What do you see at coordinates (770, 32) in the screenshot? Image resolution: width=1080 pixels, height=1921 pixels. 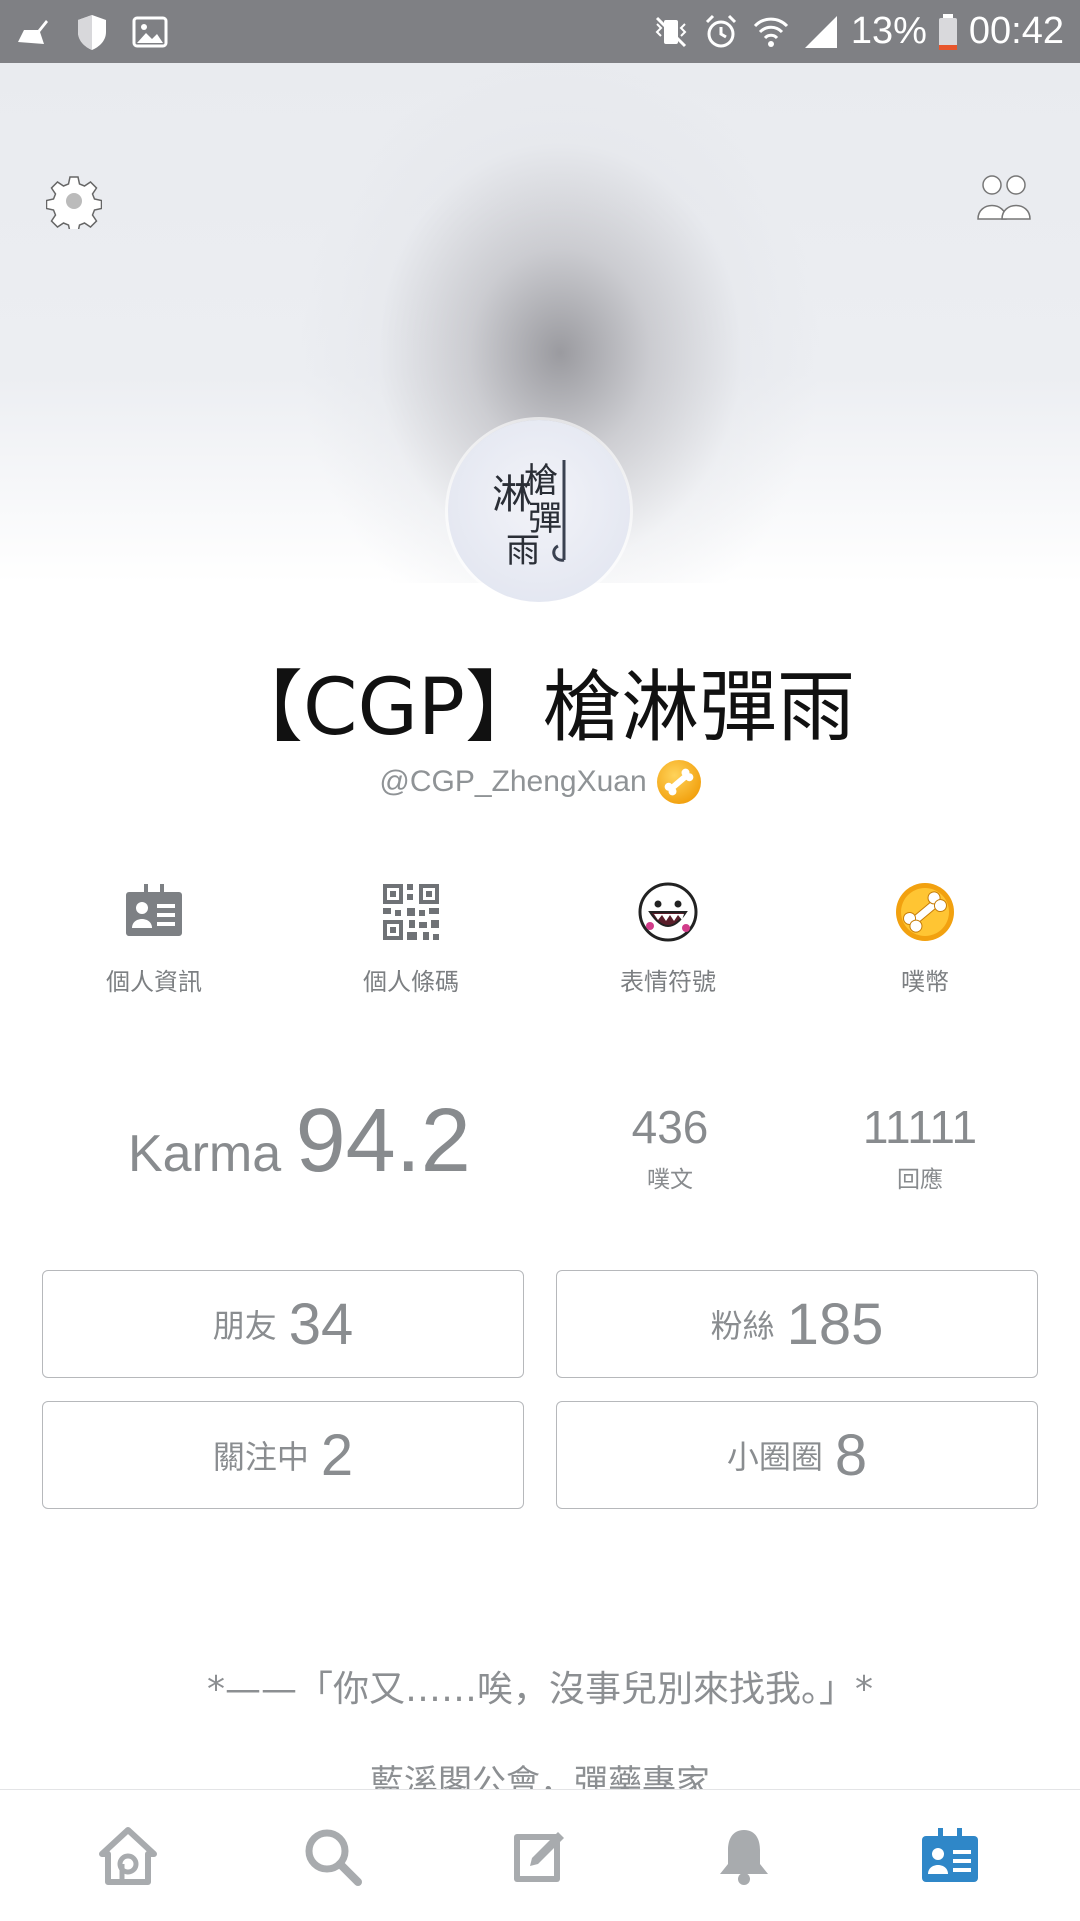 I see `wifi-icon` at bounding box center [770, 32].